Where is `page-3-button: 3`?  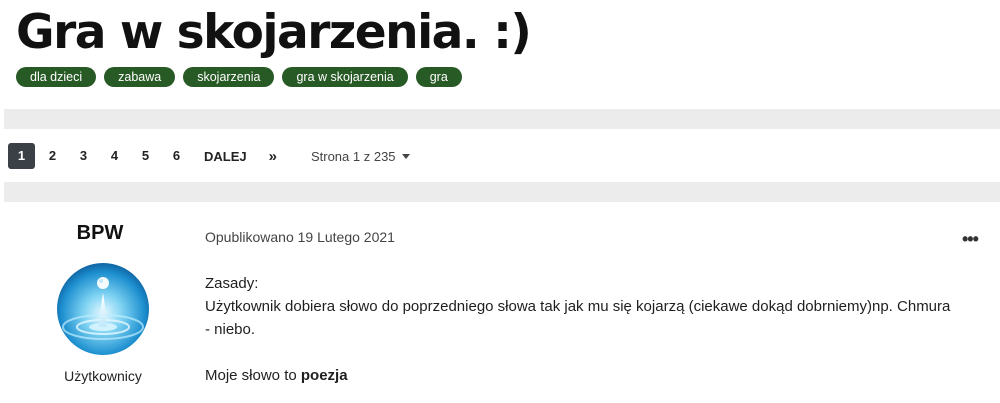 page-3-button: 3 is located at coordinates (83, 156).